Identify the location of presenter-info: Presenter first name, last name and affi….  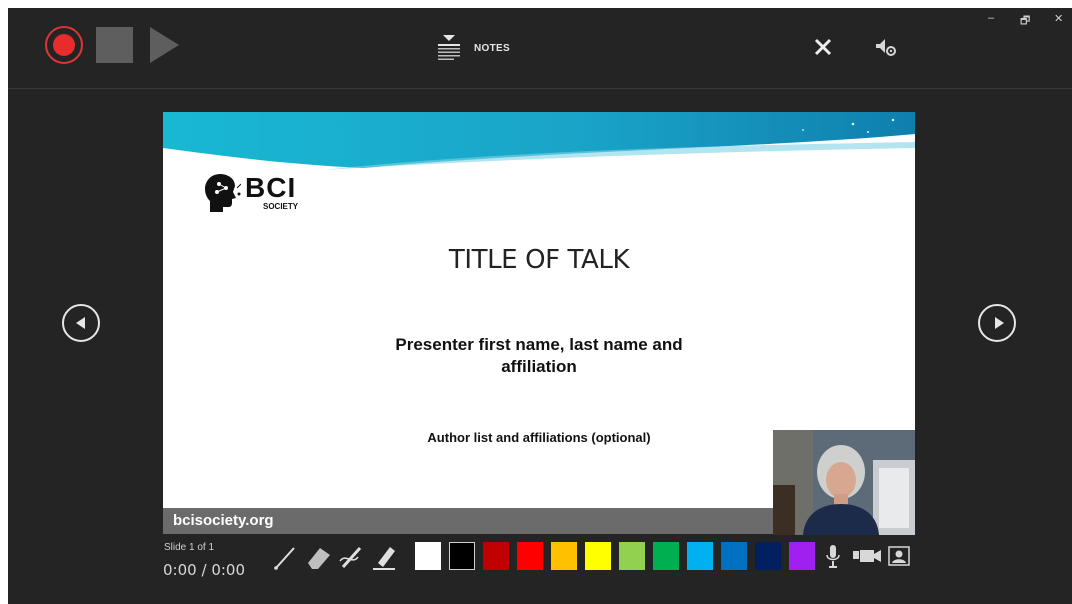
(539, 356).